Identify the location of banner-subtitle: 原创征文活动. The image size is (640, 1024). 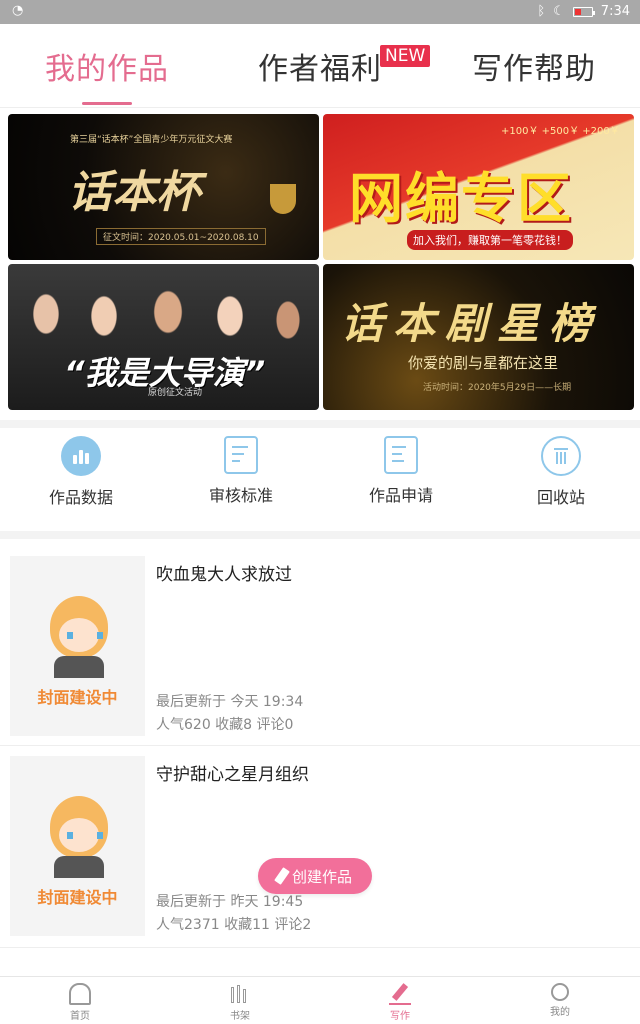
(175, 393).